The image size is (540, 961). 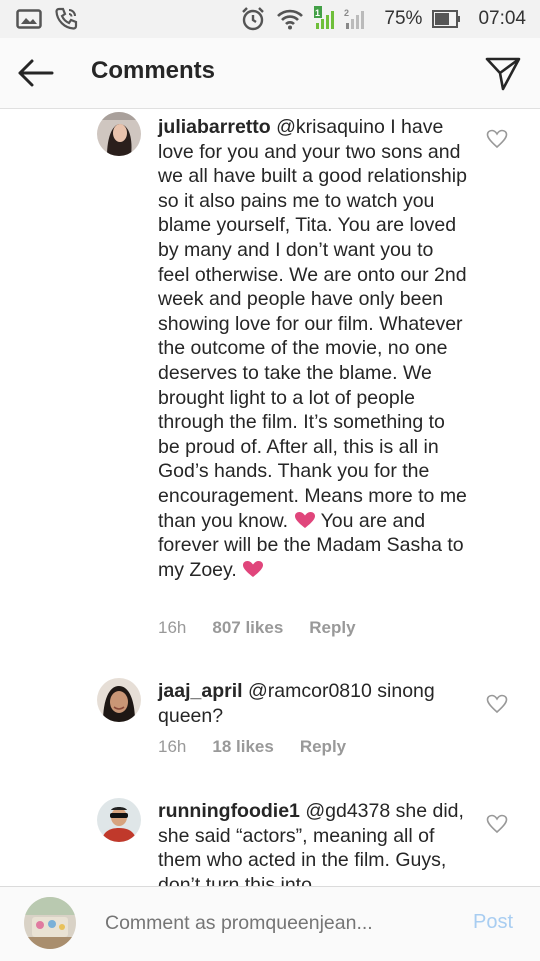 I want to click on page-title: Comments, so click(x=153, y=70).